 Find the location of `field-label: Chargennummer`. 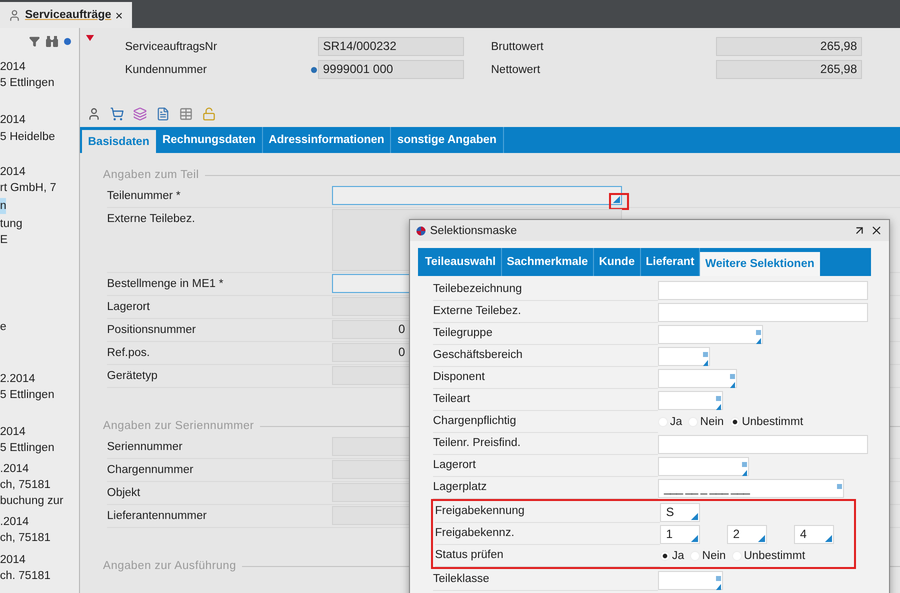

field-label: Chargennummer is located at coordinates (150, 470).